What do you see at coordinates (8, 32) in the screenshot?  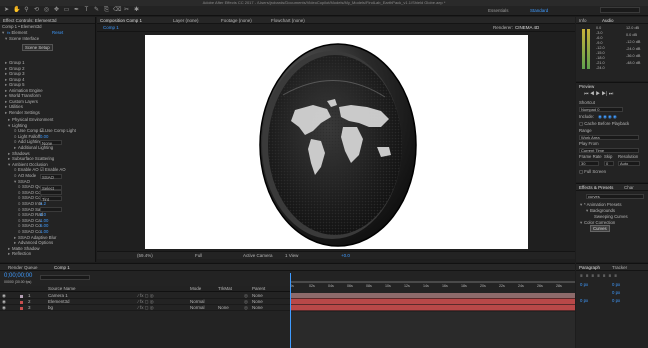 I see `fx-icon: fx` at bounding box center [8, 32].